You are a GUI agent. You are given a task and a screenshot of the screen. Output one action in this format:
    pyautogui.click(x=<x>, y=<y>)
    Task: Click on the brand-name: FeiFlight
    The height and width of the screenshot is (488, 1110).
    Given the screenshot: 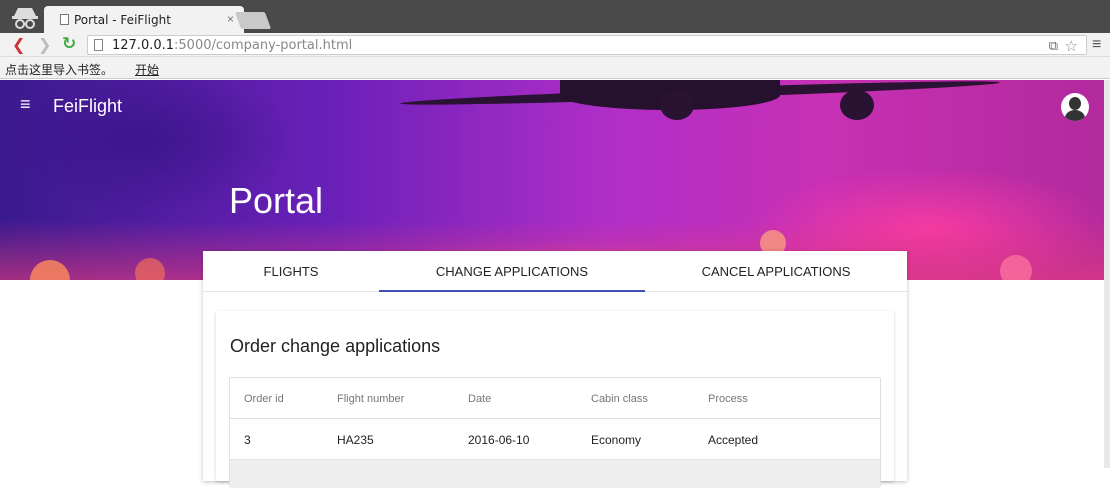 What is the action you would take?
    pyautogui.click(x=88, y=106)
    